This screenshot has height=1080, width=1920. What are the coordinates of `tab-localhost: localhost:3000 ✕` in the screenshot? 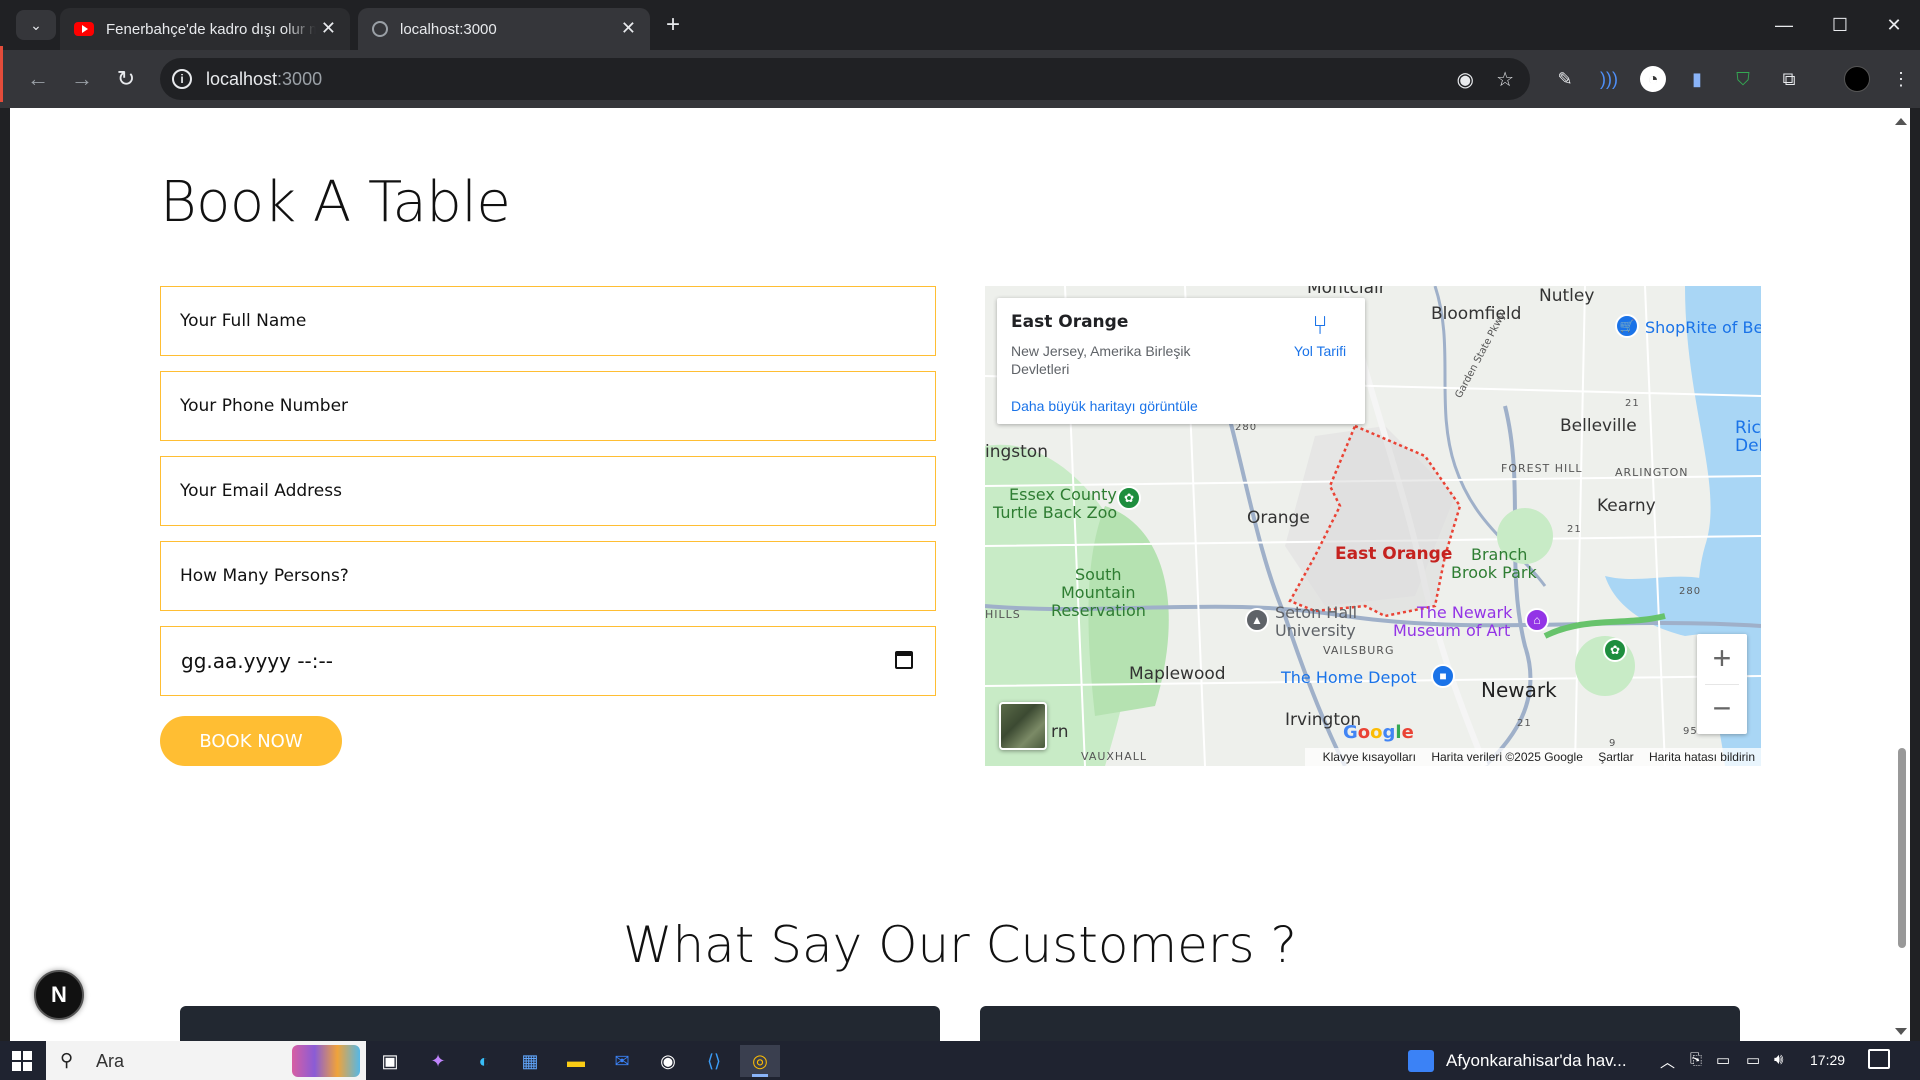 It's located at (504, 29).